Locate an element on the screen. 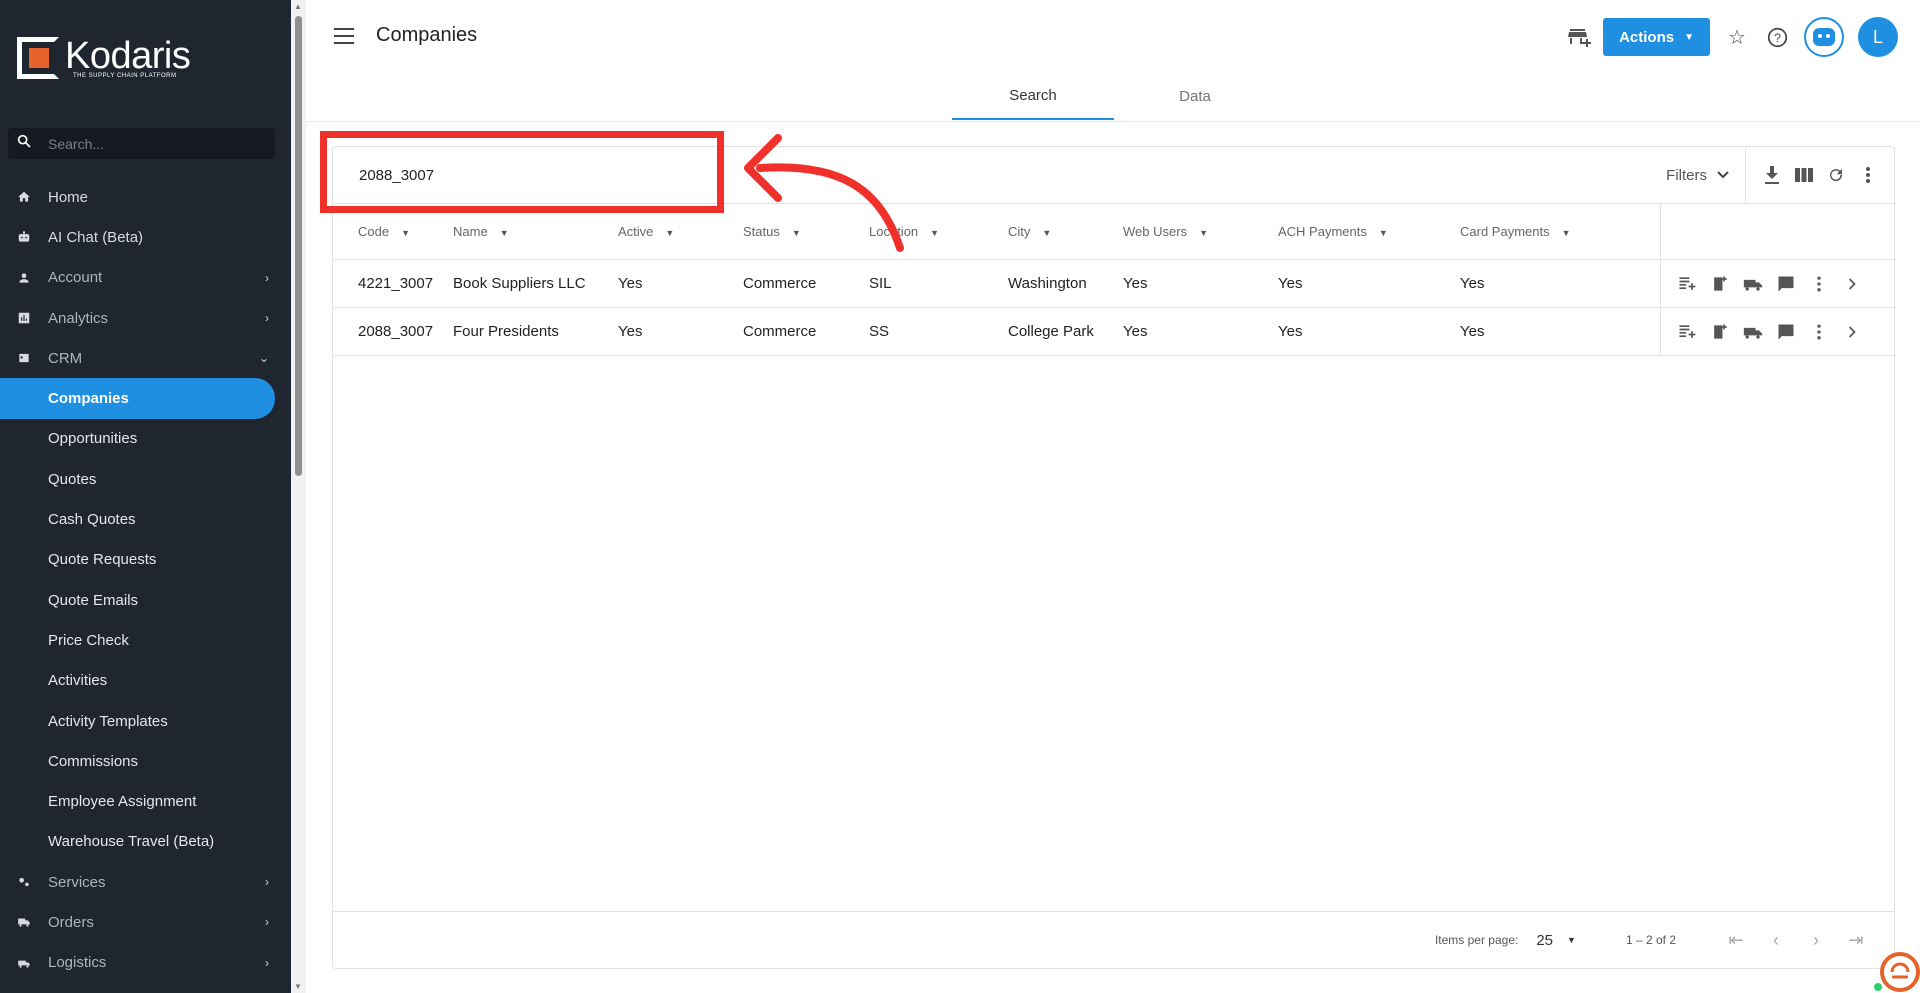 This screenshot has height=993, width=1920. cell-location: SIL is located at coordinates (938, 283).